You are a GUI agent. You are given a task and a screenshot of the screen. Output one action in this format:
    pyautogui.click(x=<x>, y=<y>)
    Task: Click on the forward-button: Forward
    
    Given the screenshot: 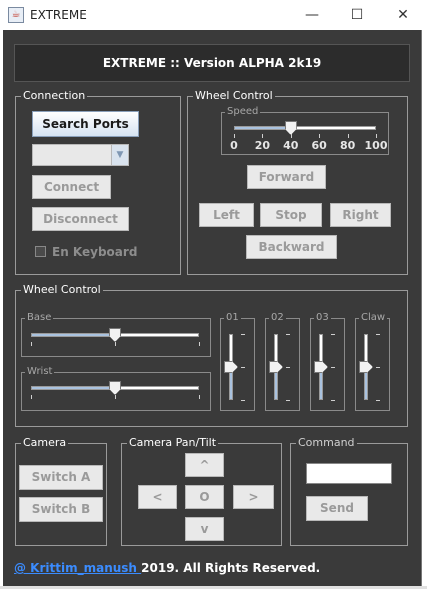 What is the action you would take?
    pyautogui.click(x=286, y=177)
    